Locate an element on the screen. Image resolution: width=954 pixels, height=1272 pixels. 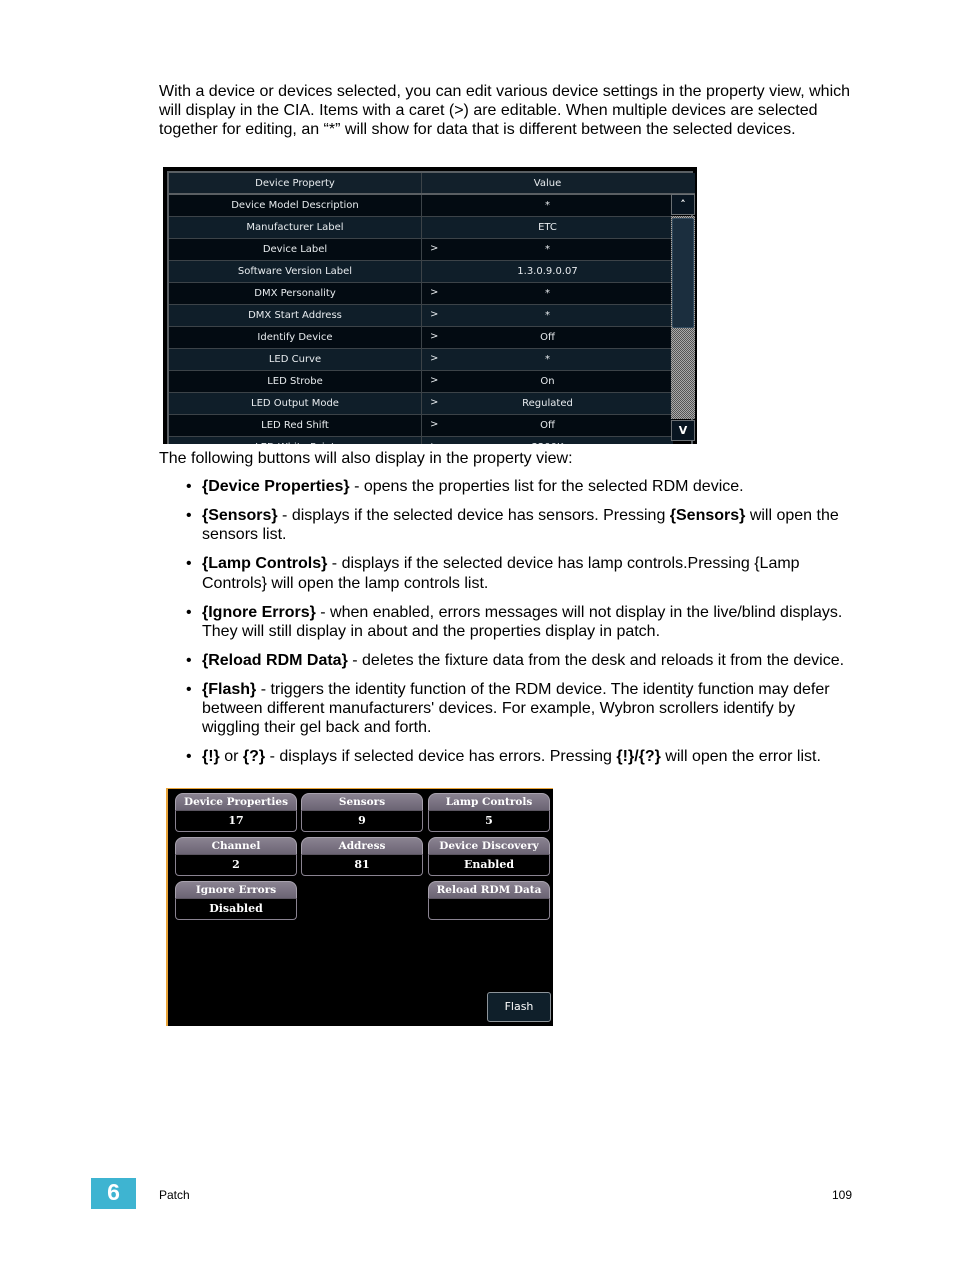
property-value-cell: >3200K is located at coordinates (547, 440).